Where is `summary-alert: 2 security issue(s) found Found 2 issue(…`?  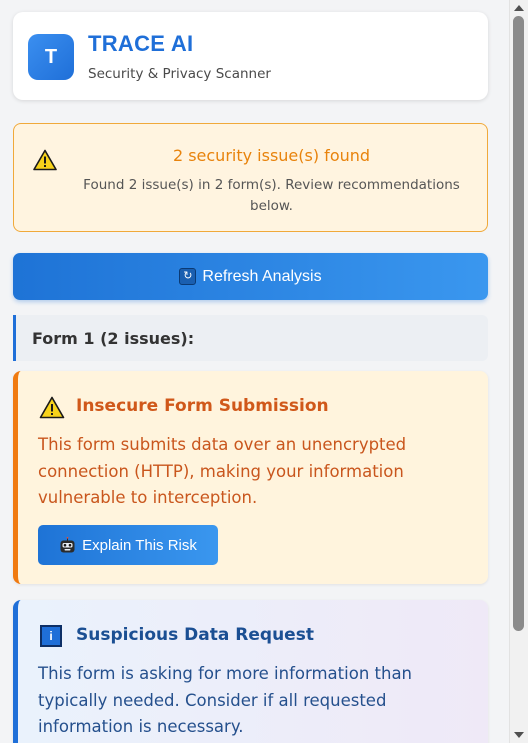 summary-alert: 2 security issue(s) found Found 2 issue(… is located at coordinates (250, 177).